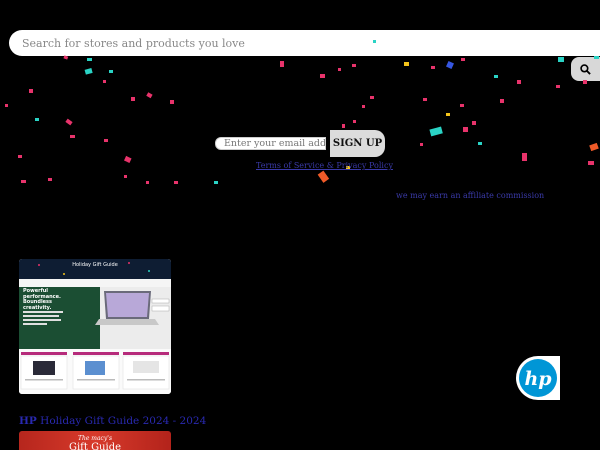  I want to click on search-input, so click(310, 43).